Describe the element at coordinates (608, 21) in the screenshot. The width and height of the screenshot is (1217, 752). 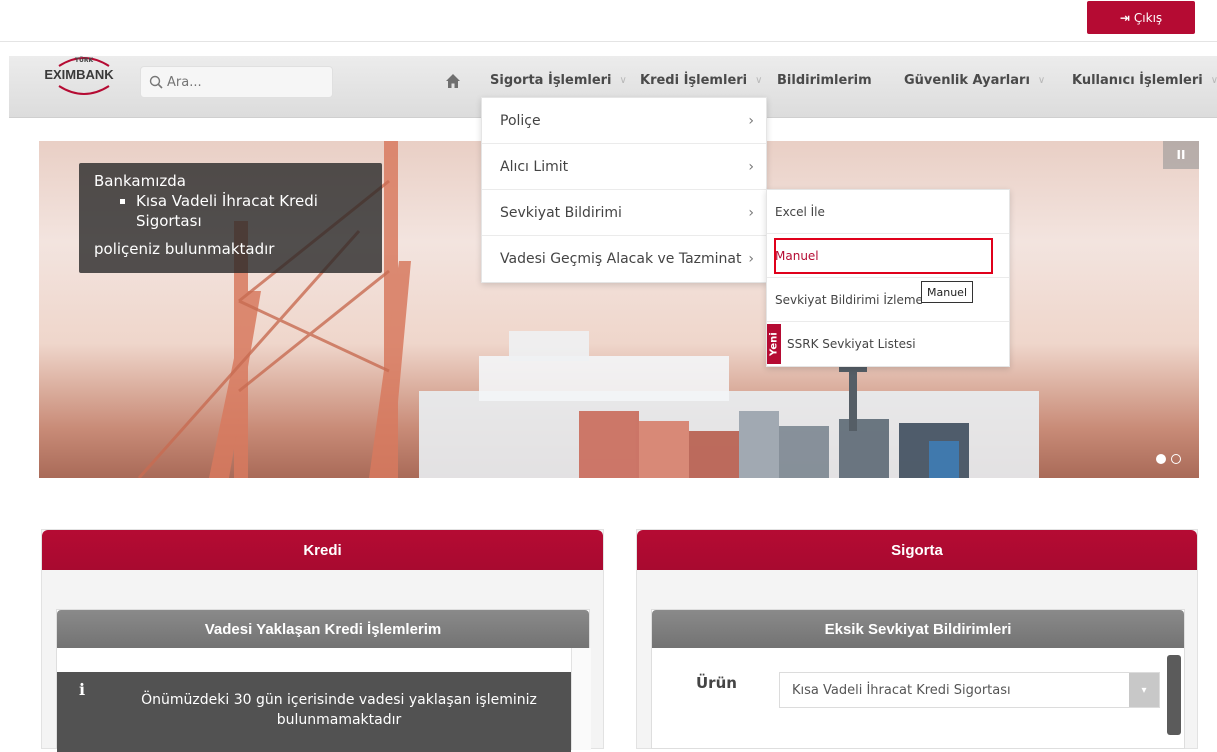
I see `top-bar: ⇥ Çıkış` at that location.